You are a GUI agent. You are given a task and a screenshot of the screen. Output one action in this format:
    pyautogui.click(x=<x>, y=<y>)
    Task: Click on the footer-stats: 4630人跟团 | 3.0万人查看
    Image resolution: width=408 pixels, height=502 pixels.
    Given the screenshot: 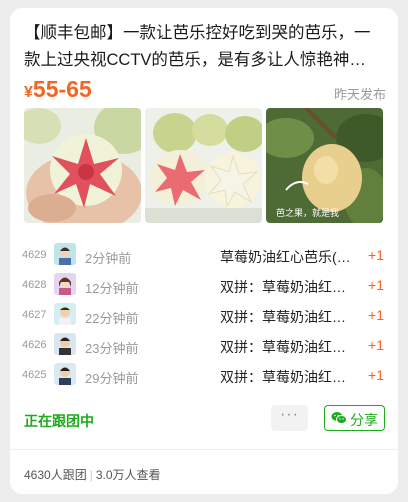 What is the action you would take?
    pyautogui.click(x=92, y=474)
    